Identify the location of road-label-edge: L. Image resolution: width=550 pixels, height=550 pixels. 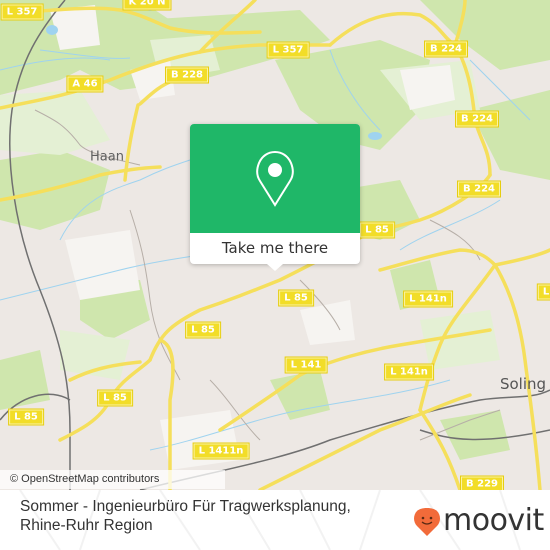
(543, 292).